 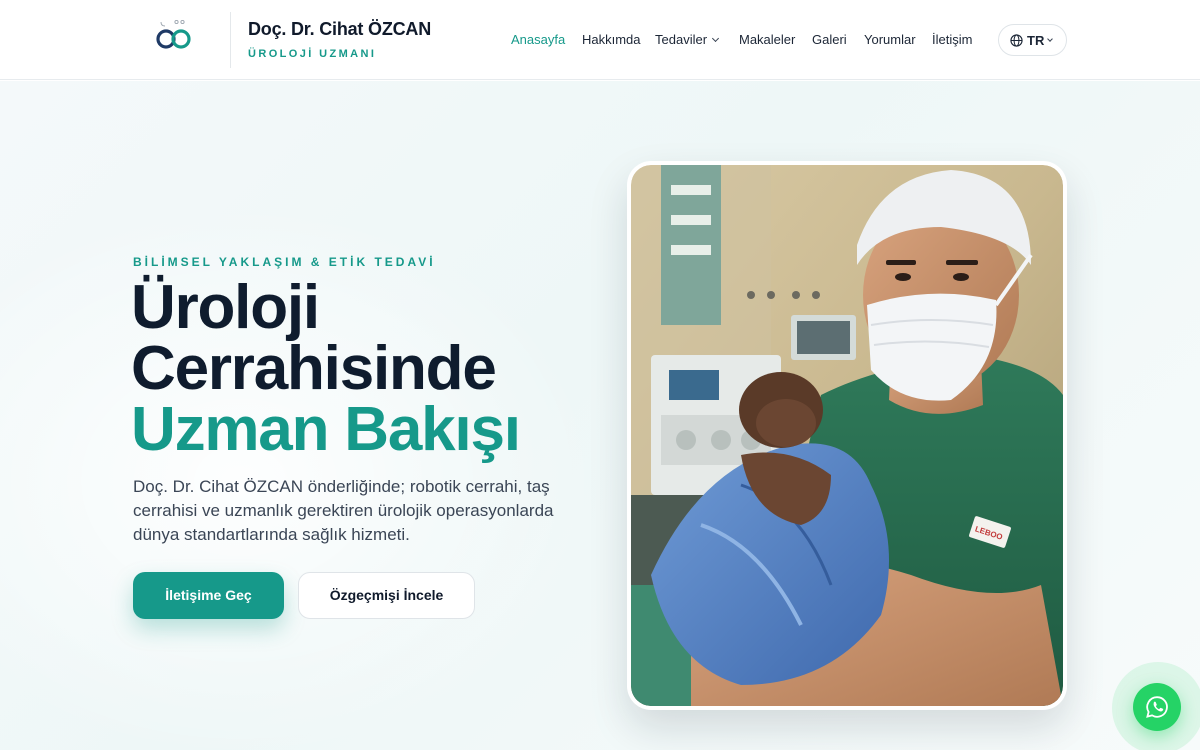 What do you see at coordinates (284, 262) in the screenshot?
I see `hero-eyebrow: BİLİMSEL YAKLAŞIM & ETİK TEDAVİ` at bounding box center [284, 262].